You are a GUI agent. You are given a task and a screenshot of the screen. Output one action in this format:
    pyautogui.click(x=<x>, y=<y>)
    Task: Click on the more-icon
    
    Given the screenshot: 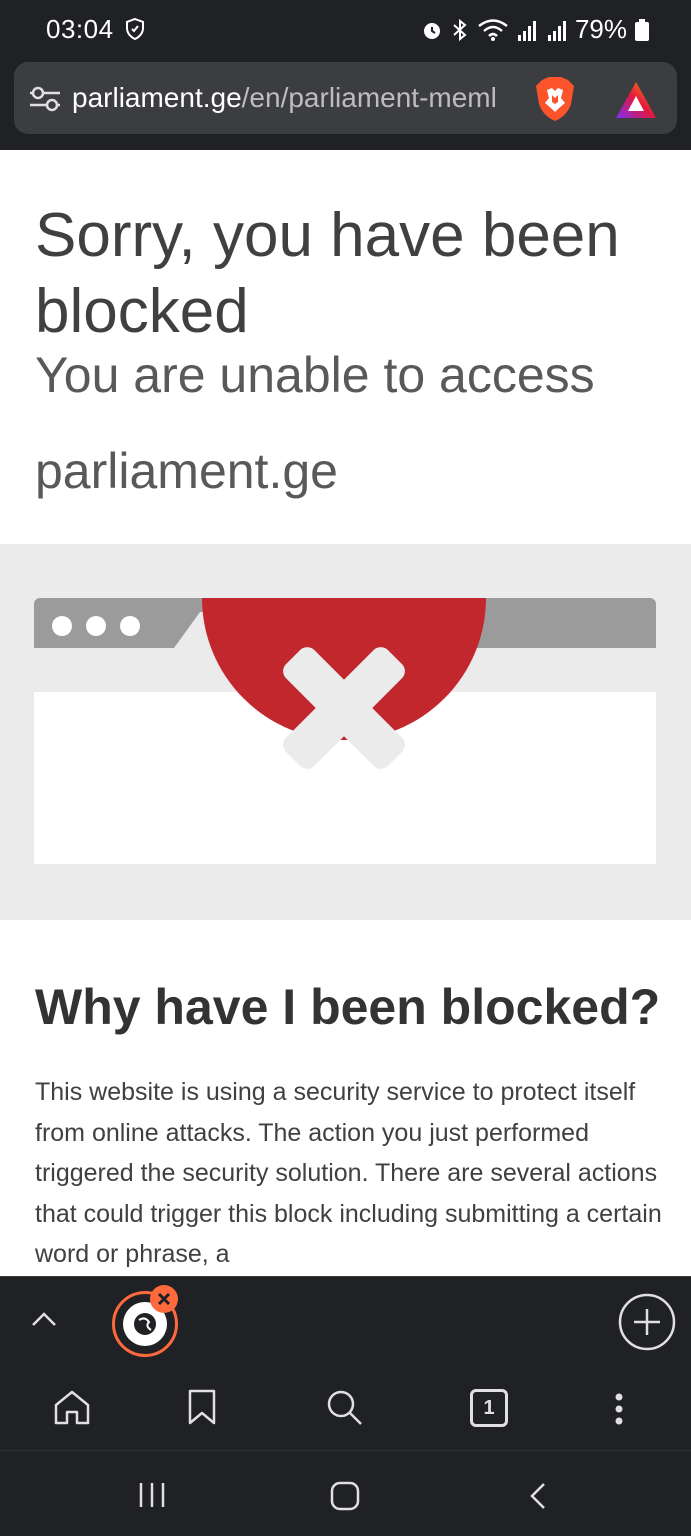 What is the action you would take?
    pyautogui.click(x=619, y=1409)
    